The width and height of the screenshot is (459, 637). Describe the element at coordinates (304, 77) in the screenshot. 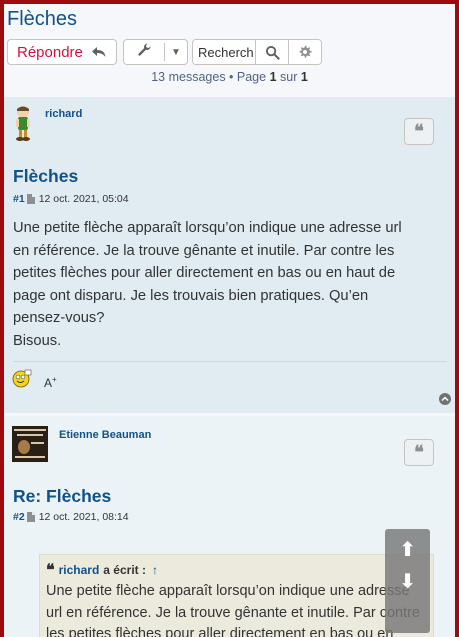

I see `total-pages: 1` at that location.